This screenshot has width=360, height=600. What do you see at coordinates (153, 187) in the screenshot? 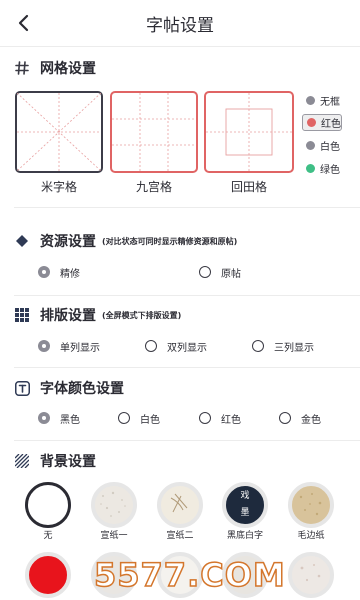
I see `grid-option-label: 九宫格` at bounding box center [153, 187].